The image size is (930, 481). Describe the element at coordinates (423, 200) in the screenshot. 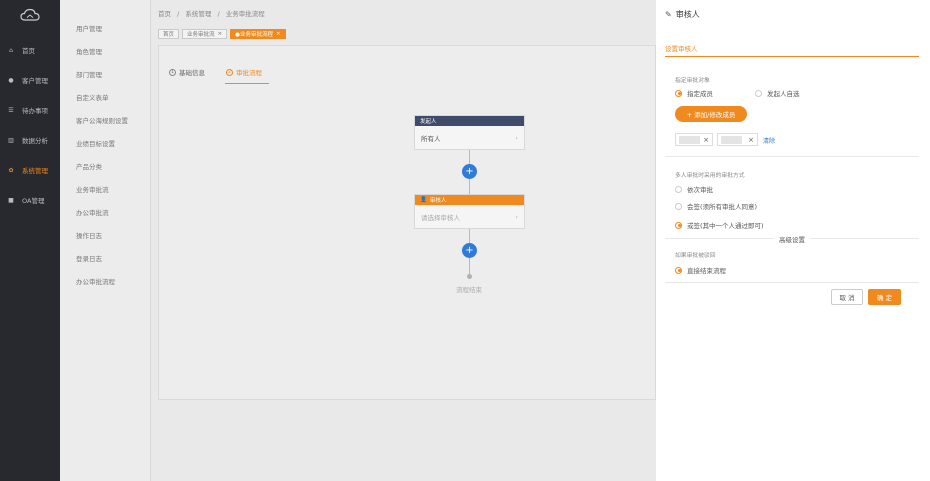

I see `user-icon: 👤` at that location.